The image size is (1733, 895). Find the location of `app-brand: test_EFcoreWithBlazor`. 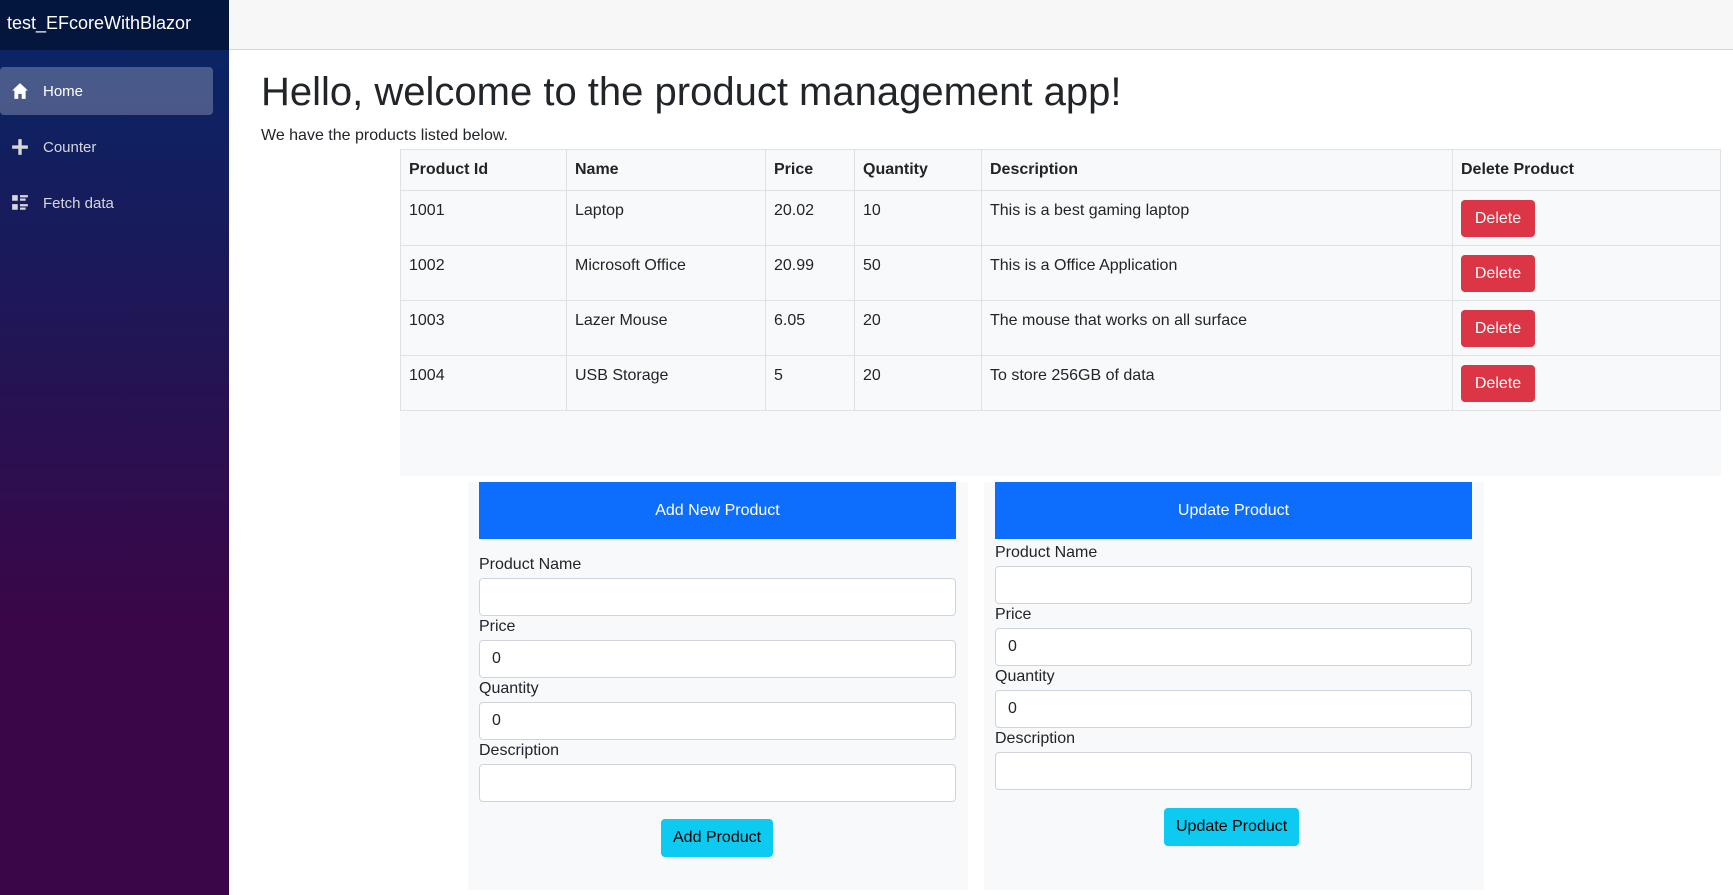

app-brand: test_EFcoreWithBlazor is located at coordinates (114, 25).